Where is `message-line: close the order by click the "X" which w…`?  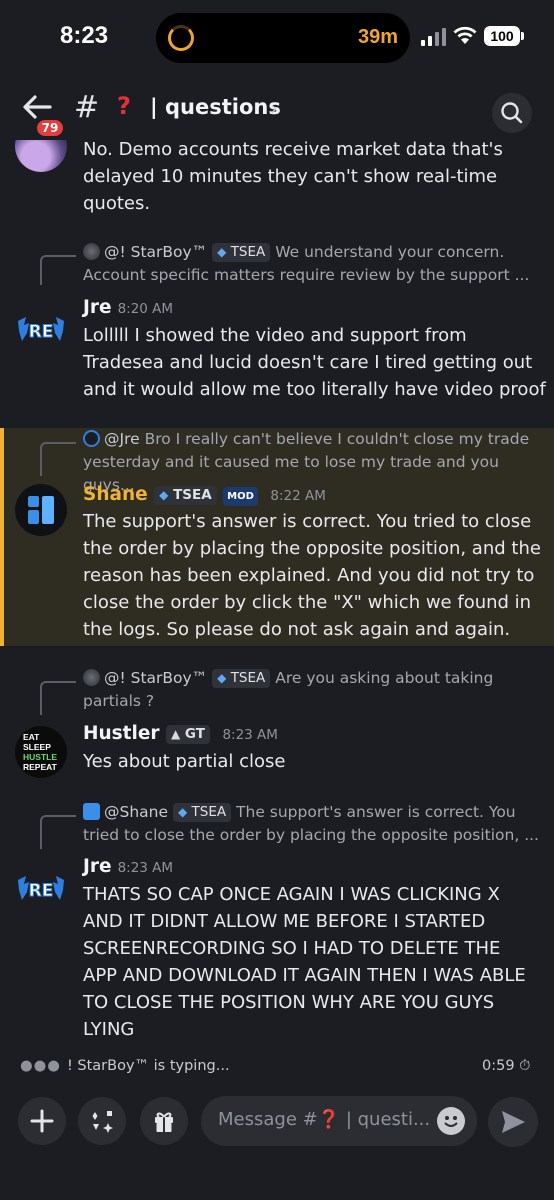
message-line: close the order by click the "X" which w… is located at coordinates (307, 602).